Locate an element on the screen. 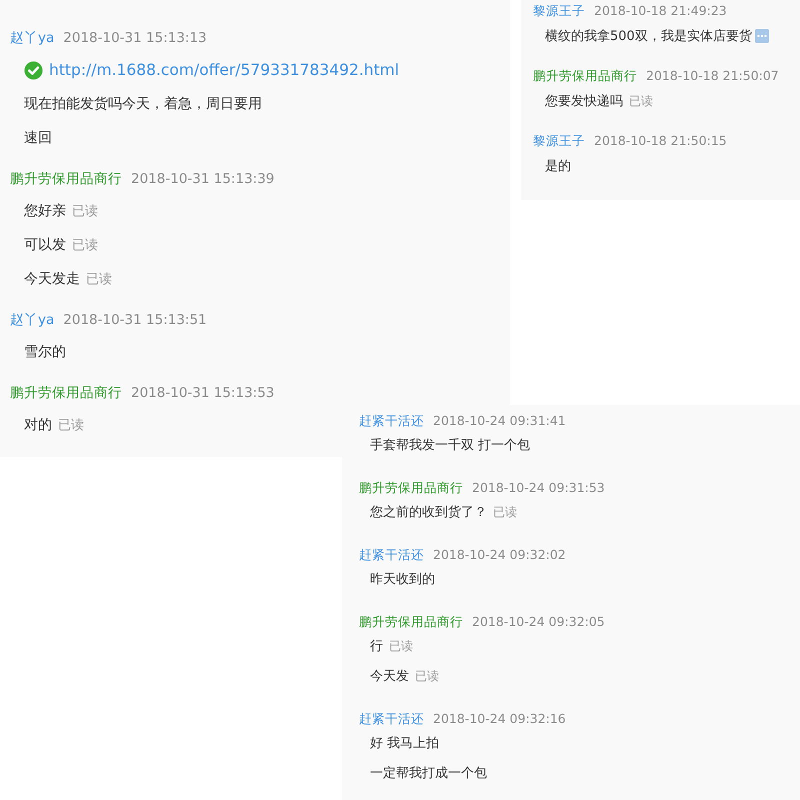 The image size is (800, 800). check-icon is located at coordinates (33, 70).